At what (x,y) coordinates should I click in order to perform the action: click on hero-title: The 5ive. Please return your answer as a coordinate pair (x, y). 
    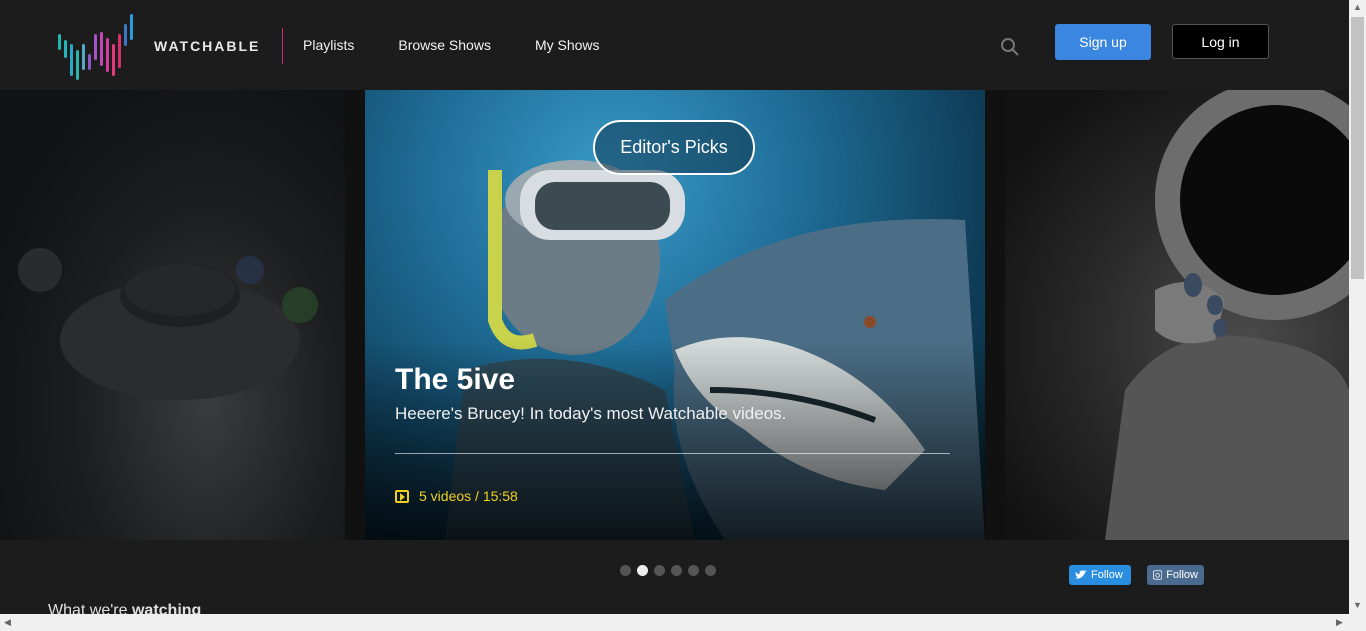
    Looking at the image, I should click on (455, 380).